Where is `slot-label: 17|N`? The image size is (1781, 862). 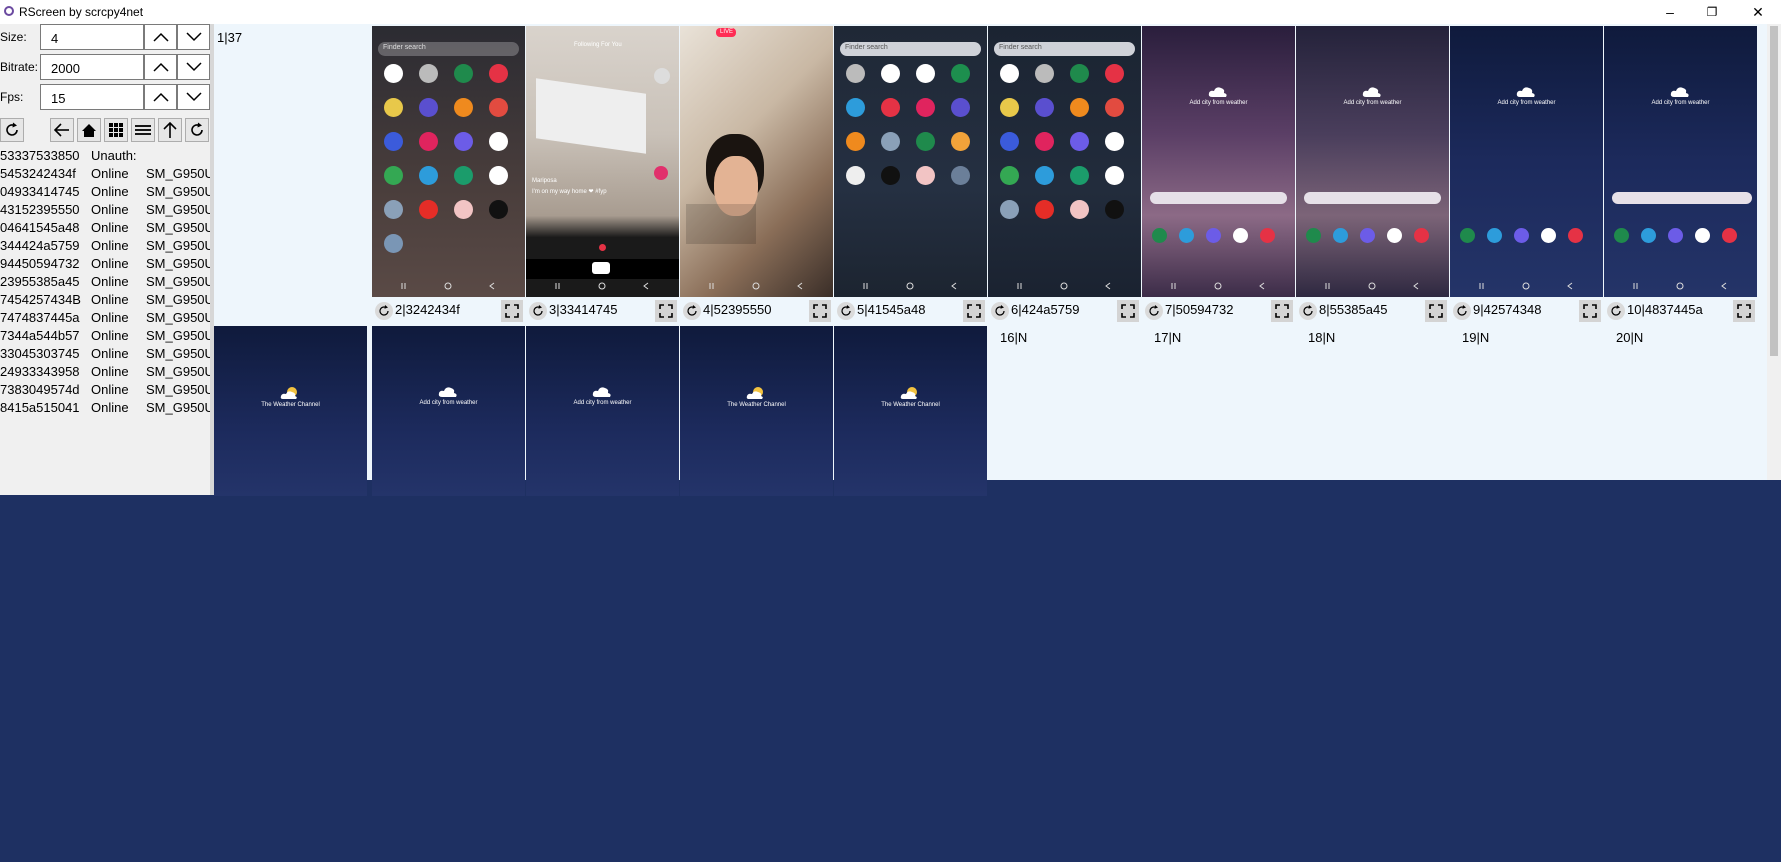
slot-label: 17|N is located at coordinates (1168, 337).